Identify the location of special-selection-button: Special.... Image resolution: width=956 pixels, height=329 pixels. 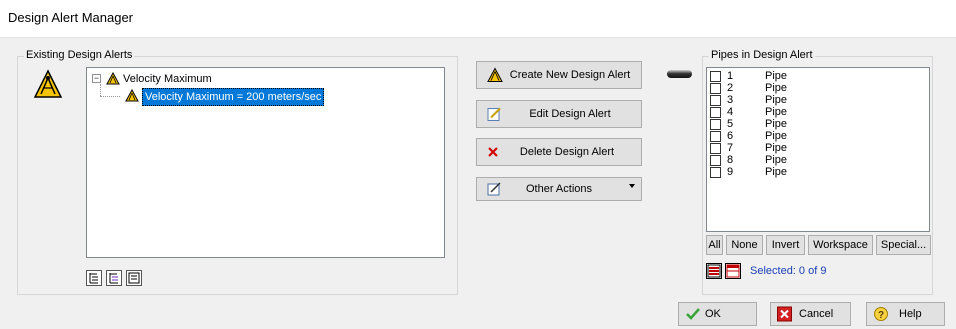
(903, 245).